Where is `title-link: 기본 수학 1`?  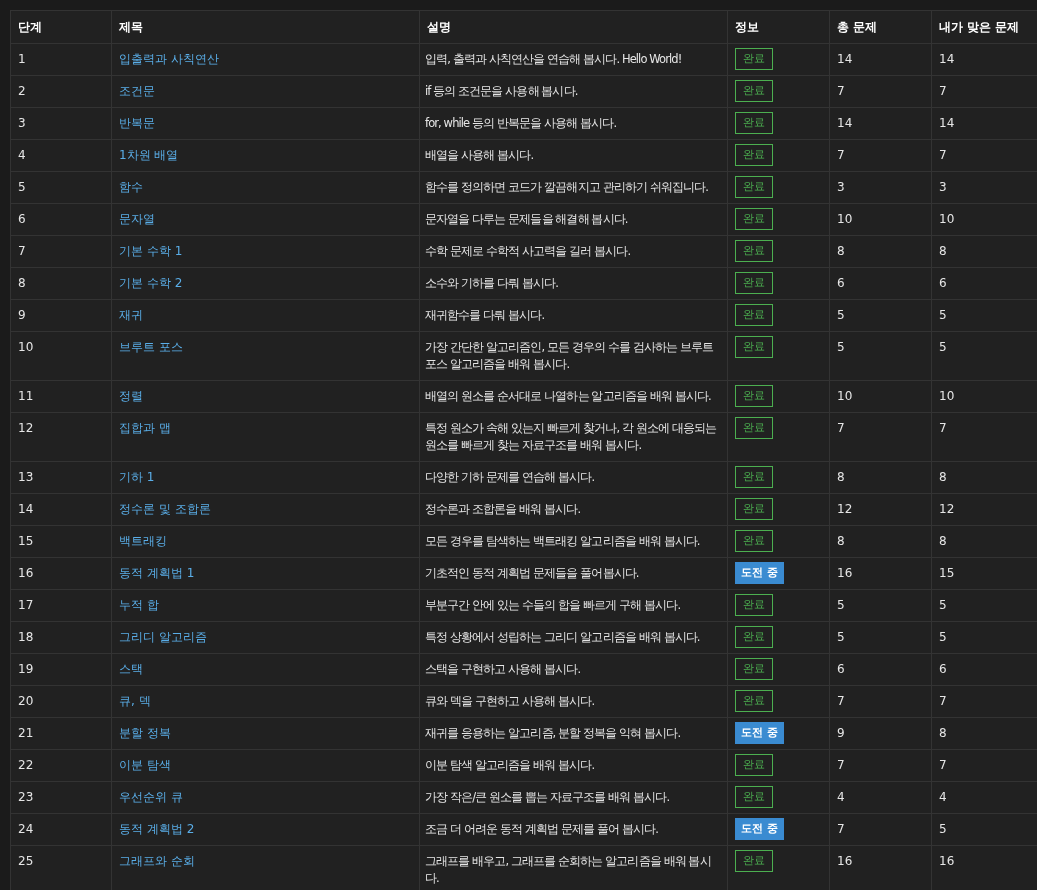 title-link: 기본 수학 1 is located at coordinates (151, 251).